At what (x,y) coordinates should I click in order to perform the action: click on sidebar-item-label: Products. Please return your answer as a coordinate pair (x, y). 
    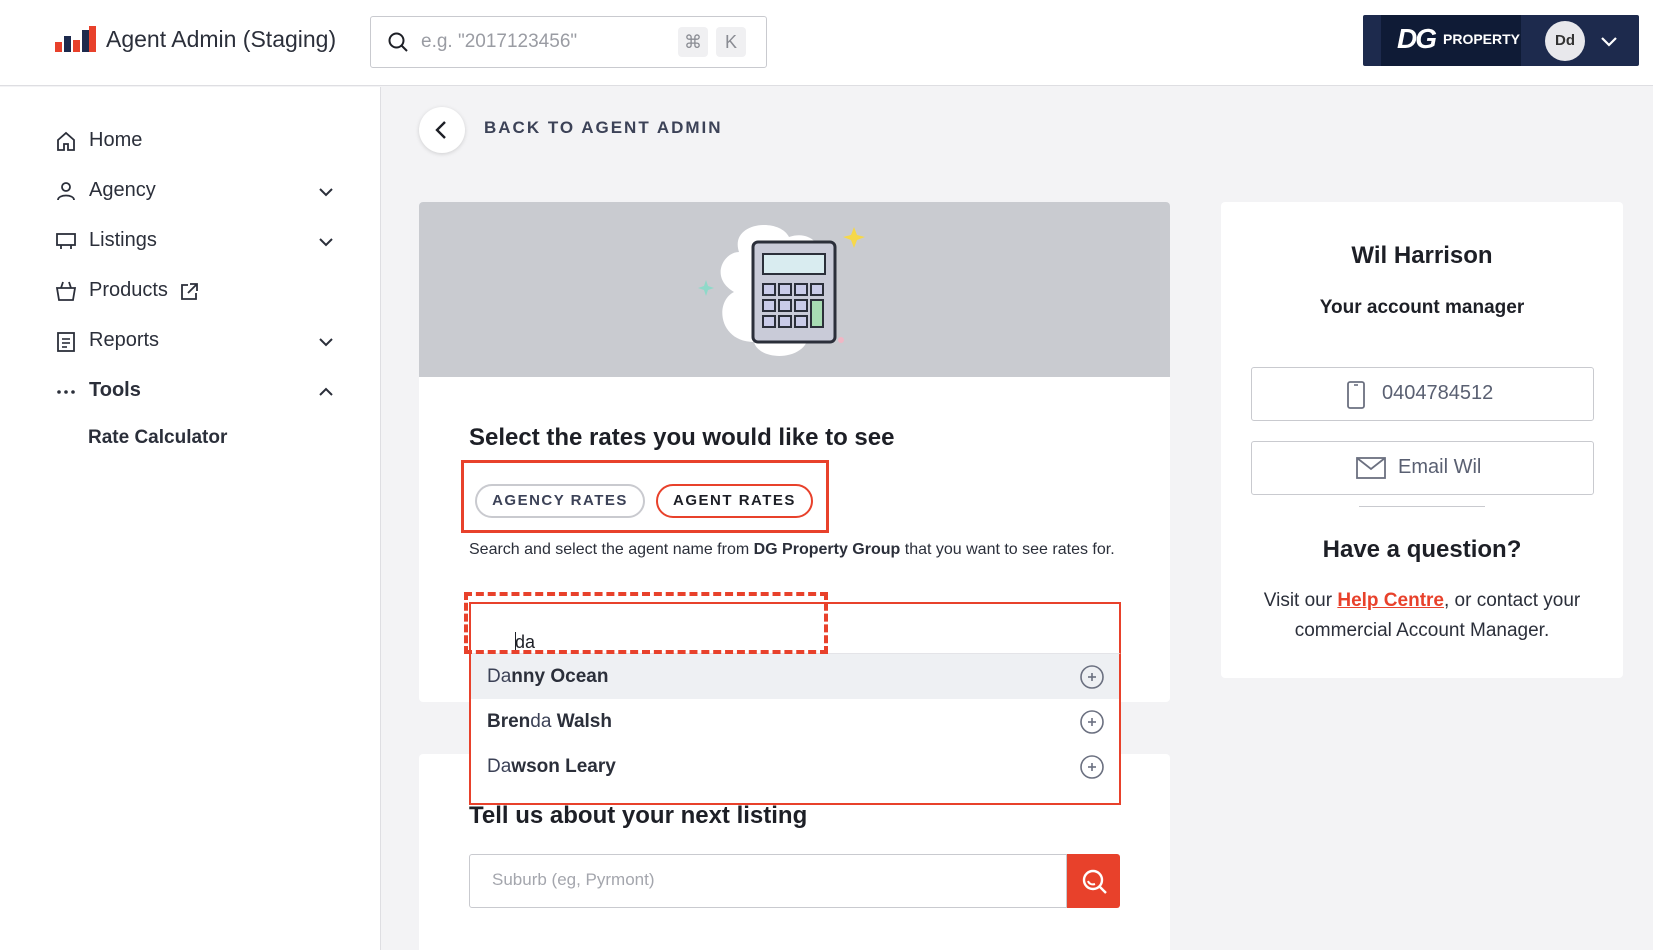
    Looking at the image, I should click on (128, 290).